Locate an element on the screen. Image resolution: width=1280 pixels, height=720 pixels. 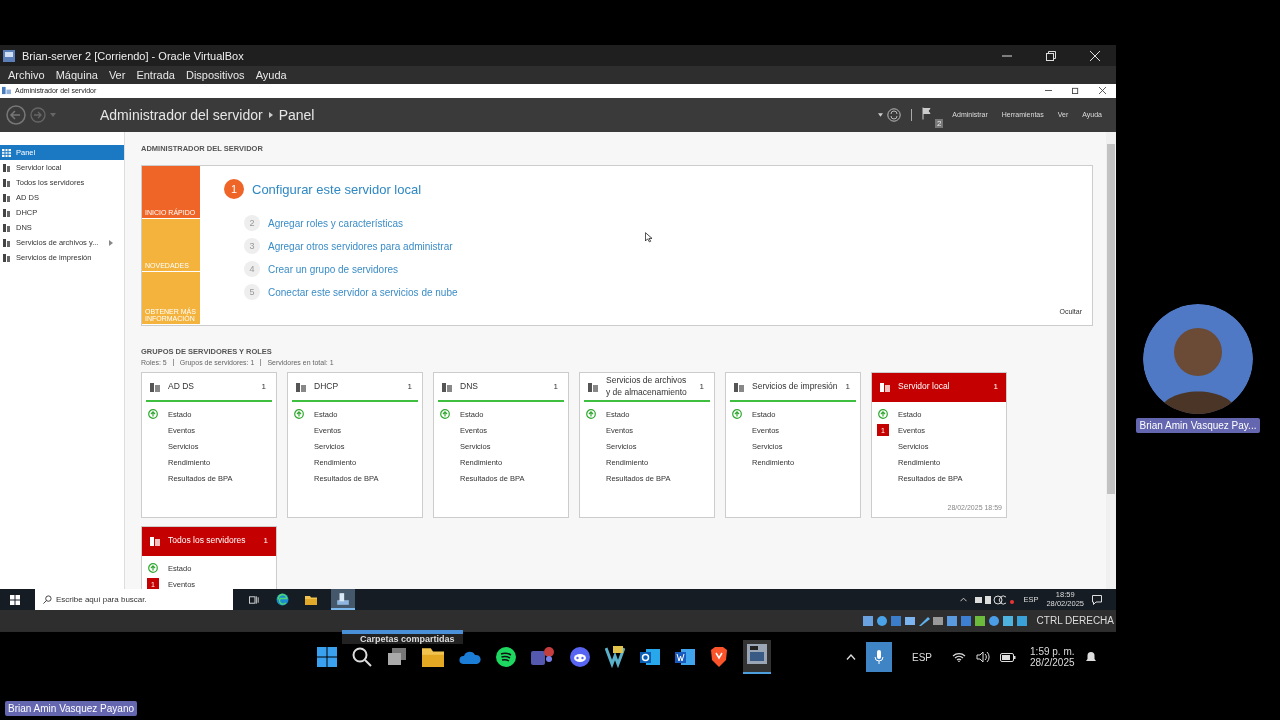
tile-title: Servicios de archivos y de almacenamiento is located at coordinates (647, 386).